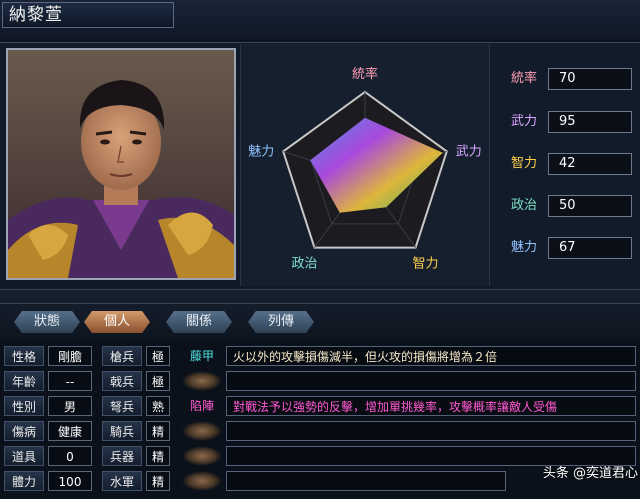 Image resolution: width=640 pixels, height=499 pixels. Describe the element at coordinates (523, 121) in the screenshot. I see `stat-label: 武力` at that location.